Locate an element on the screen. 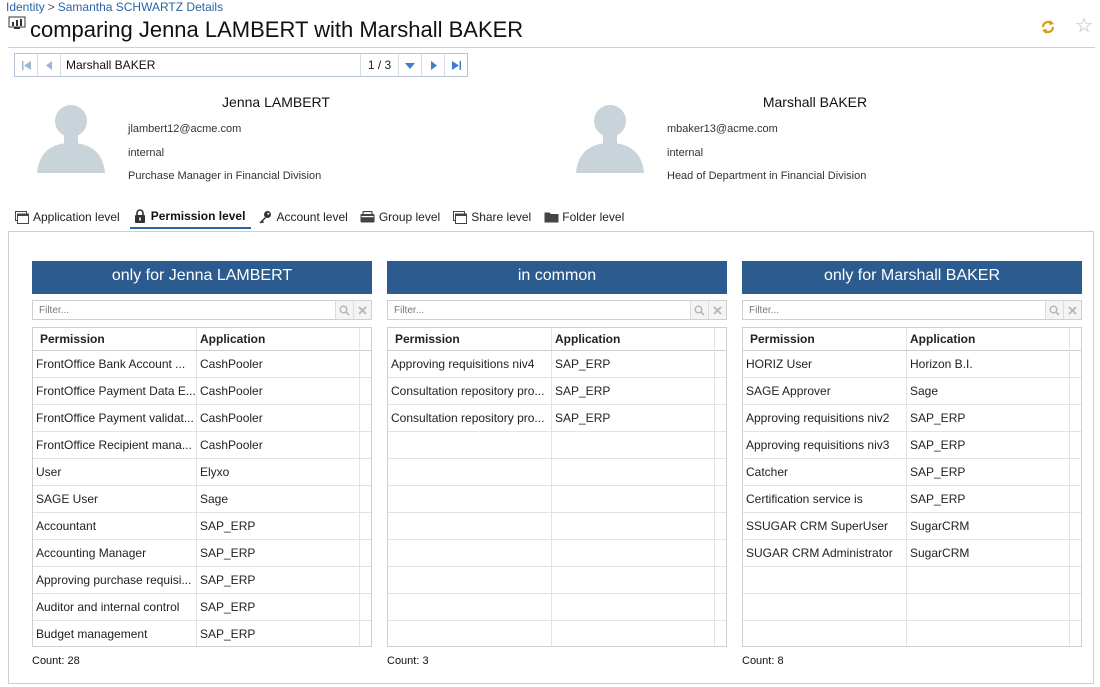 This screenshot has height=687, width=1100. table-row: SSUGAR CRM SuperUser SugarCRM is located at coordinates (912, 526).